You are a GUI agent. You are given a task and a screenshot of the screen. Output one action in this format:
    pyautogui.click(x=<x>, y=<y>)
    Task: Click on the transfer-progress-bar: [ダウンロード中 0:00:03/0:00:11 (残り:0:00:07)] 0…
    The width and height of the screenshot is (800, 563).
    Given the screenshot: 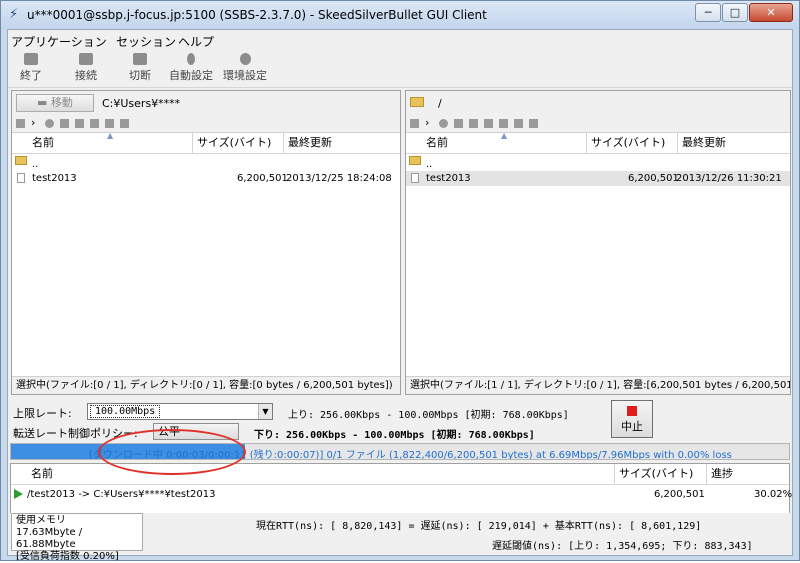 What is the action you would take?
    pyautogui.click(x=400, y=451)
    